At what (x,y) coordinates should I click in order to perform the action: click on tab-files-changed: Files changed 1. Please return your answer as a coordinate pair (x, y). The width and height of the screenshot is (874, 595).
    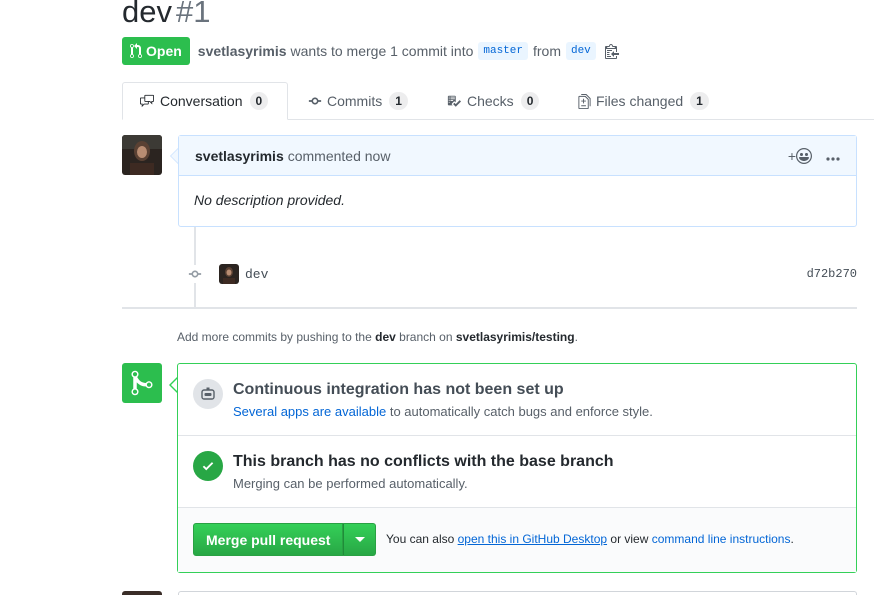
    Looking at the image, I should click on (643, 101).